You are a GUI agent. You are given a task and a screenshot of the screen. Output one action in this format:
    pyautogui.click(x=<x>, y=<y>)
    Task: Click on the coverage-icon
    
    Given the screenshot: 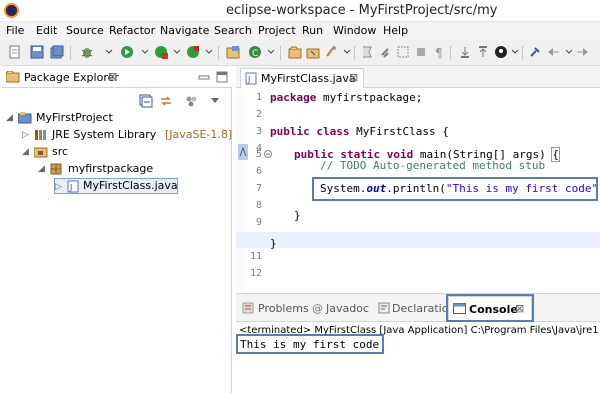 What is the action you would take?
    pyautogui.click(x=161, y=52)
    